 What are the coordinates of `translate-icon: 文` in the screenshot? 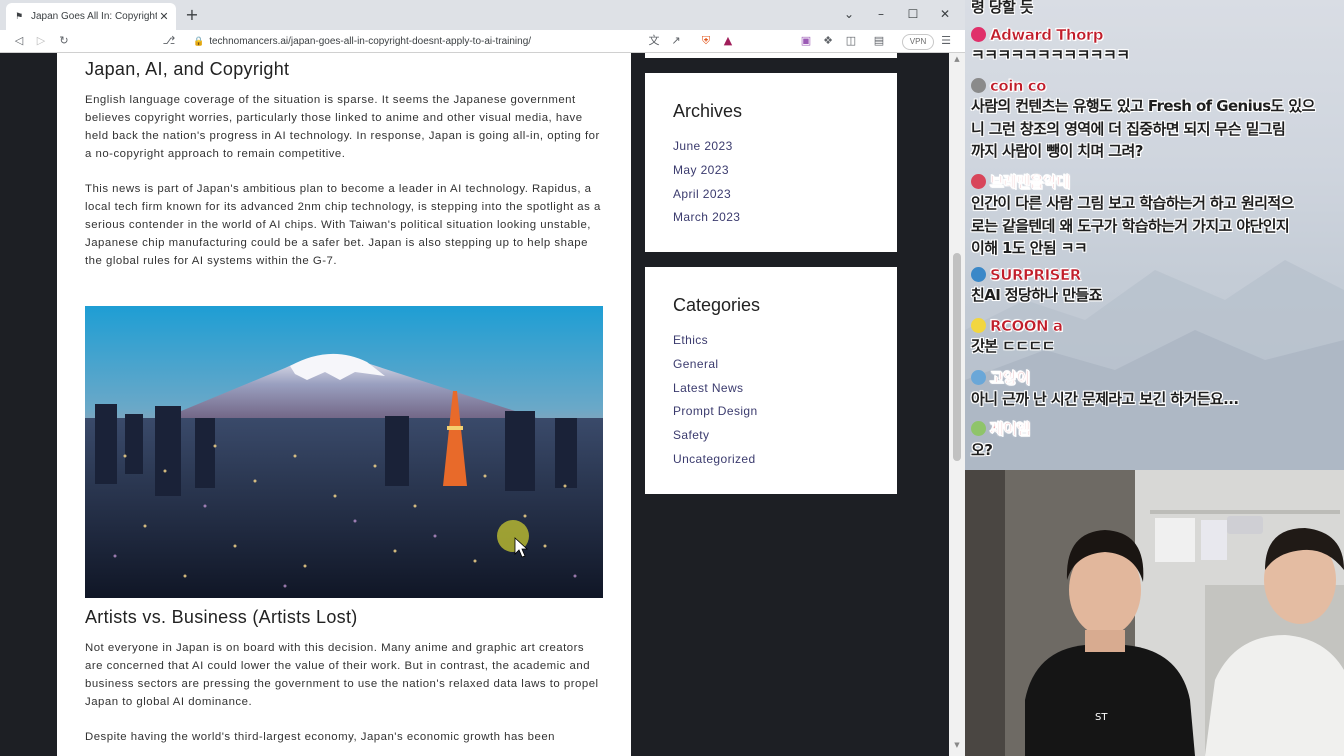 It's located at (654, 41).